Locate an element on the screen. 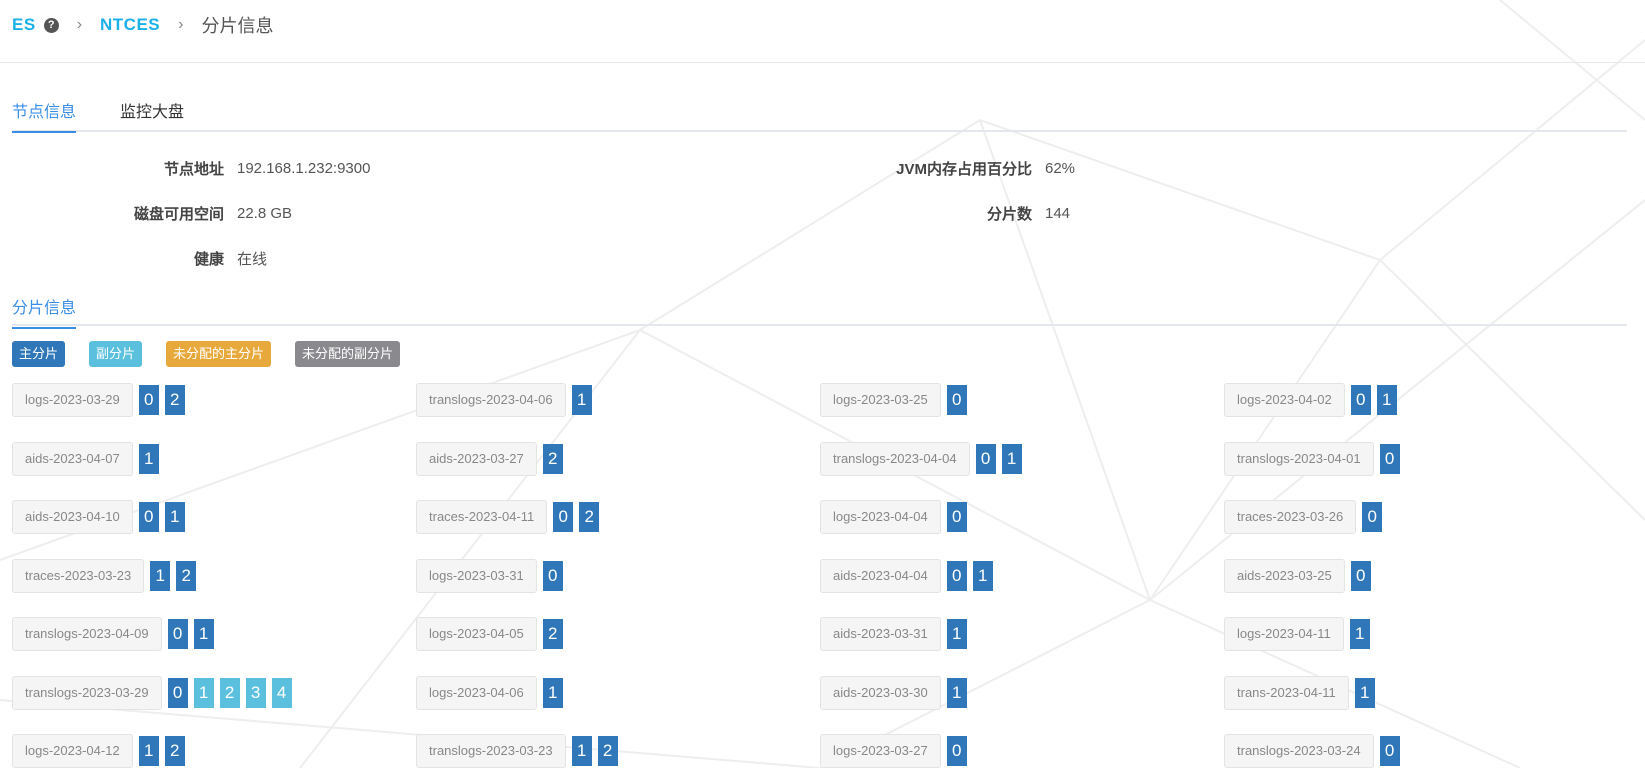  index-name: logs-2023-03-27 is located at coordinates (880, 751).